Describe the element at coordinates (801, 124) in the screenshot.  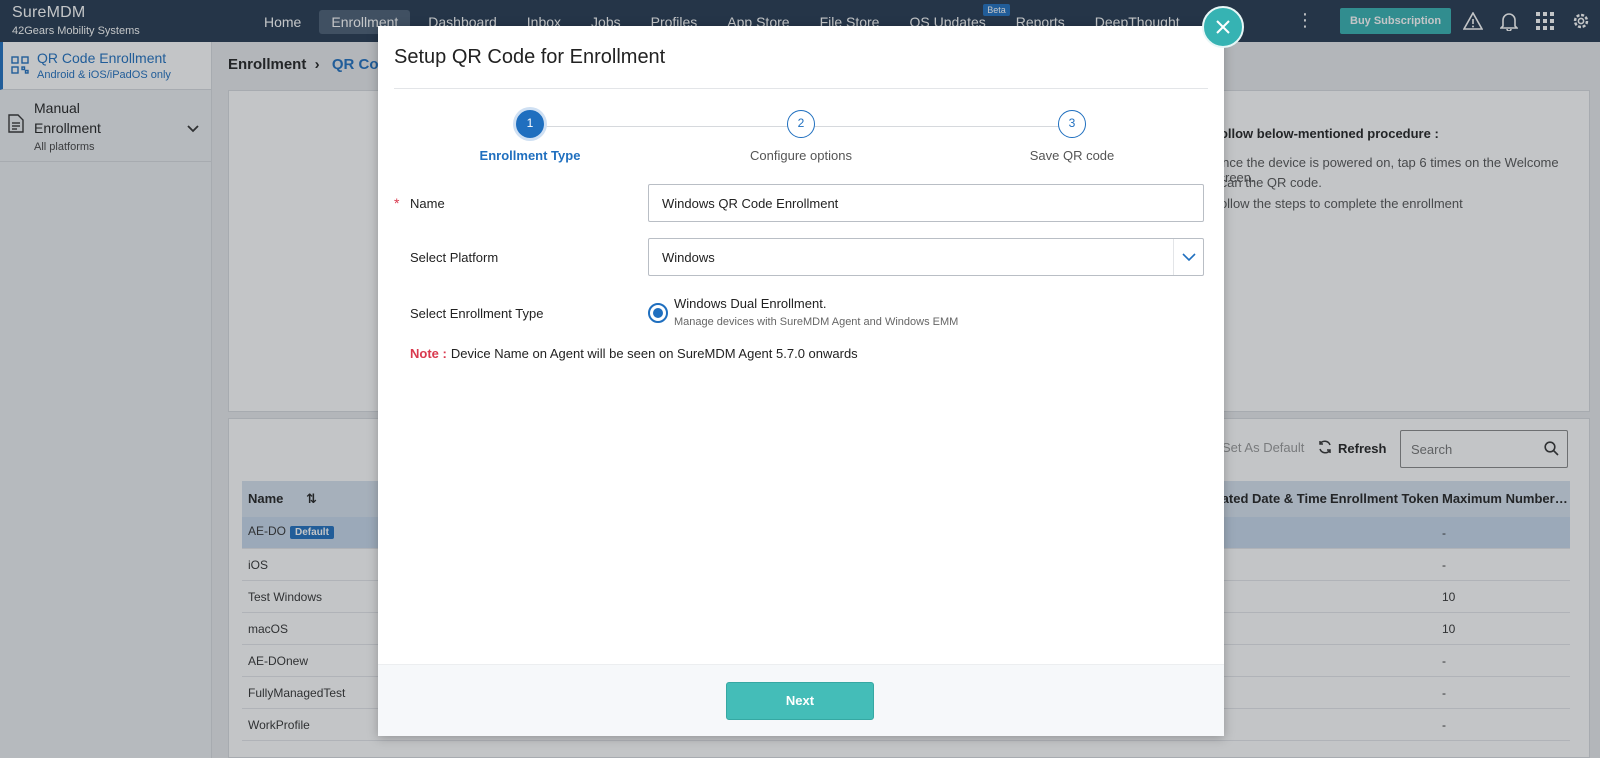
I see `step-number: 2` at that location.